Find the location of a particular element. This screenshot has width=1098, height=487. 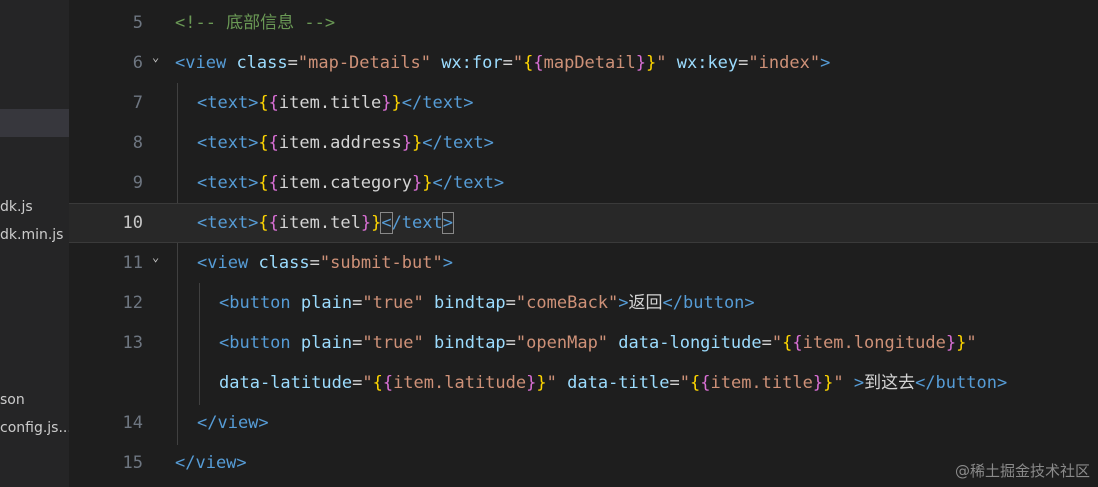

expr-token: item.category is located at coordinates (345, 183).